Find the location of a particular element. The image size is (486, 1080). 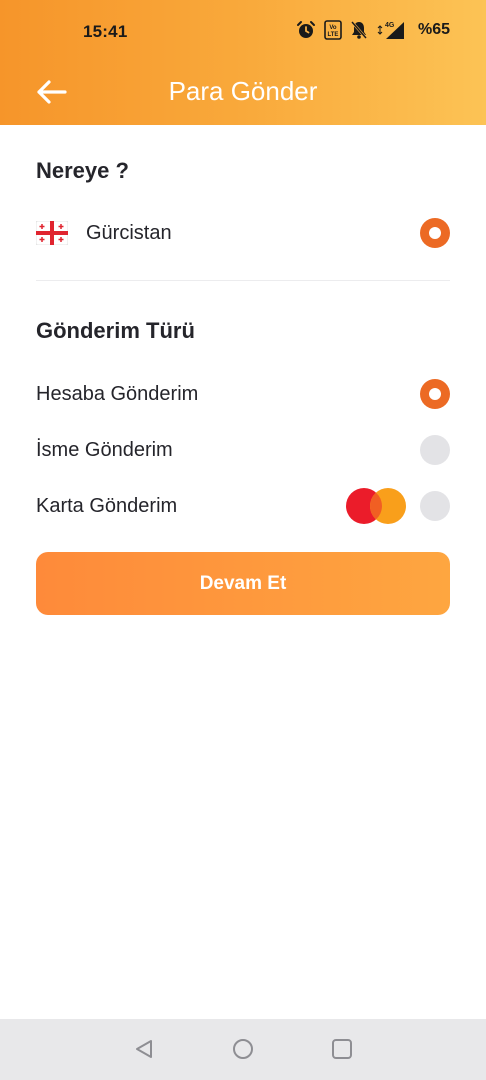

home-circle-icon is located at coordinates (243, 1049).